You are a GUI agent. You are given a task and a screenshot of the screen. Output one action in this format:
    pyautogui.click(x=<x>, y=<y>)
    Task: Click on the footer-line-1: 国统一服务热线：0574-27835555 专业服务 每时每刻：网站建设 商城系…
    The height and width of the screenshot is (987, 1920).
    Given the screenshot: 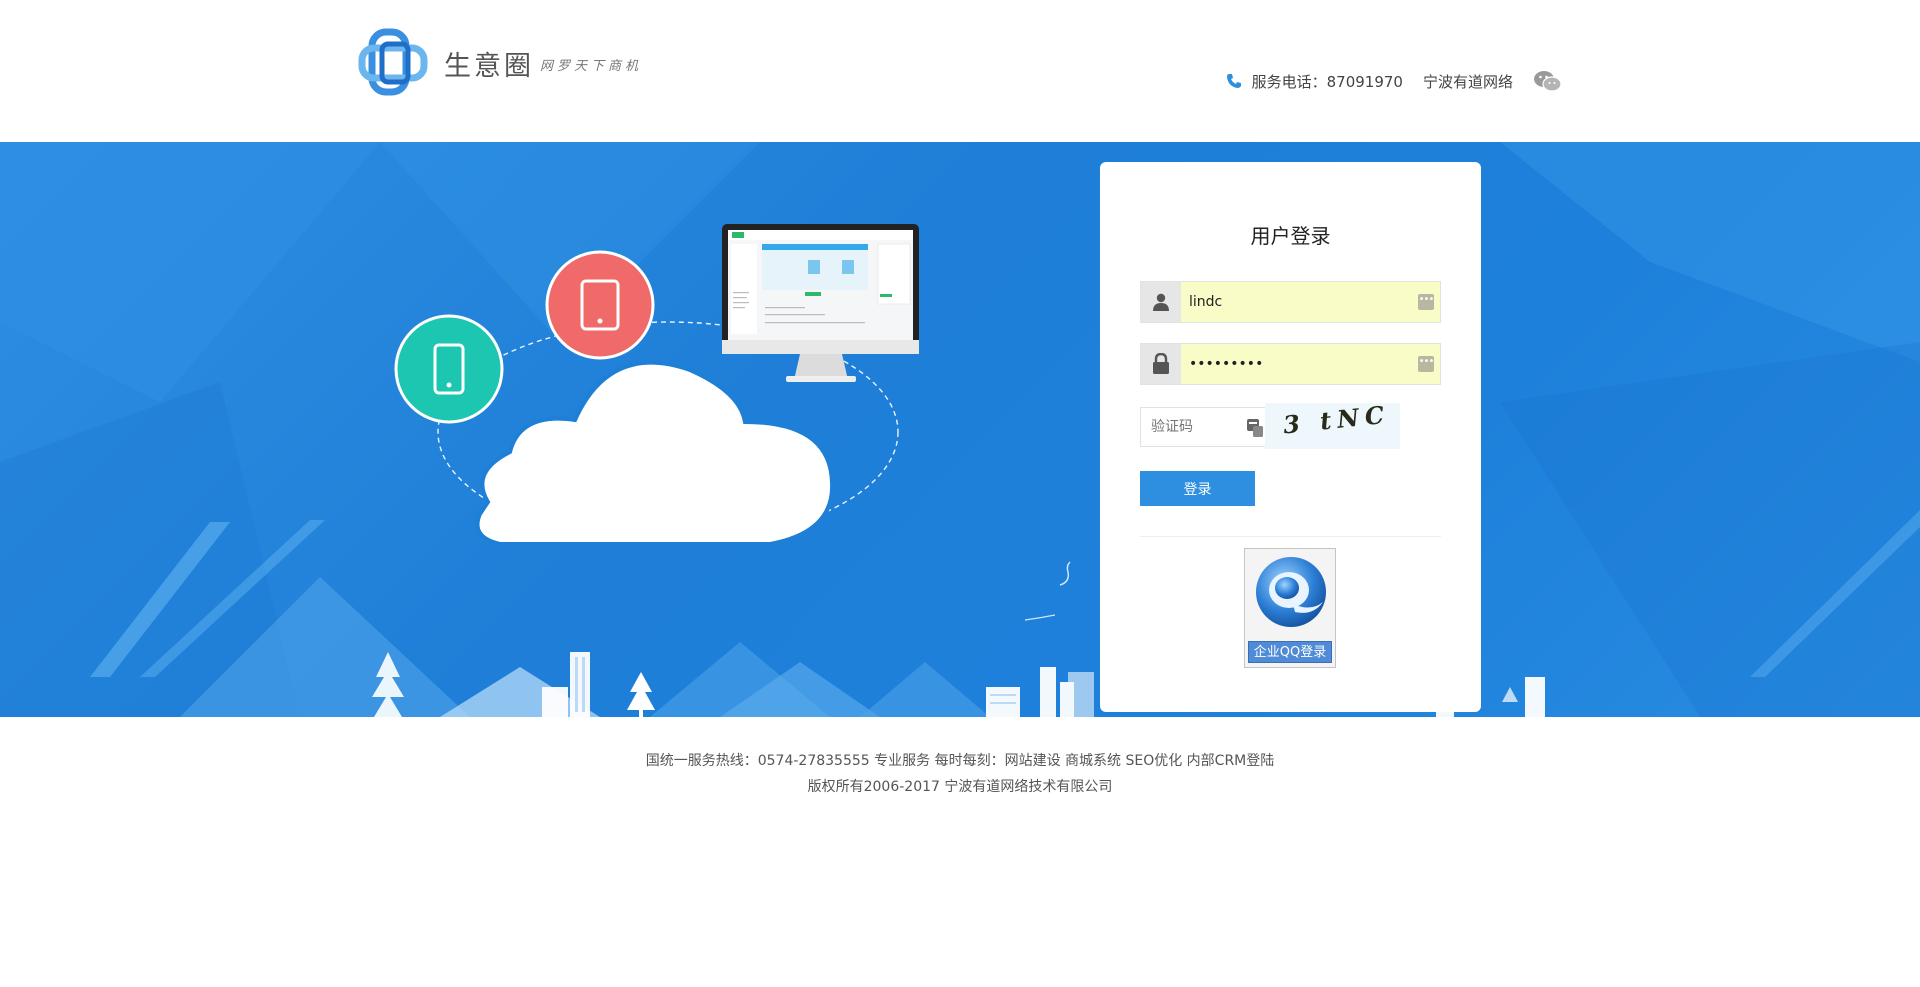 What is the action you would take?
    pyautogui.click(x=960, y=761)
    